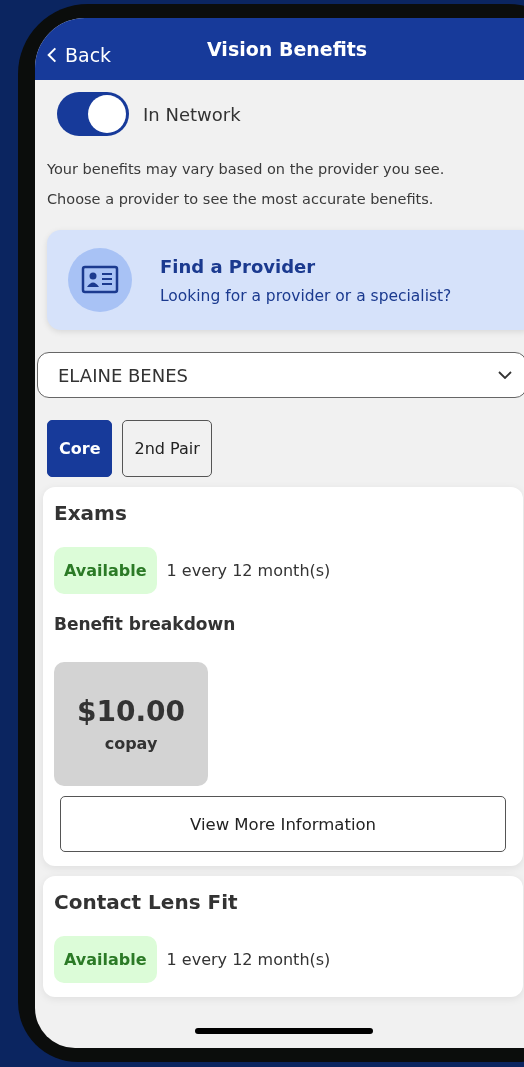 This screenshot has width=524, height=1067. What do you see at coordinates (52, 55) in the screenshot?
I see `back-chevron-icon` at bounding box center [52, 55].